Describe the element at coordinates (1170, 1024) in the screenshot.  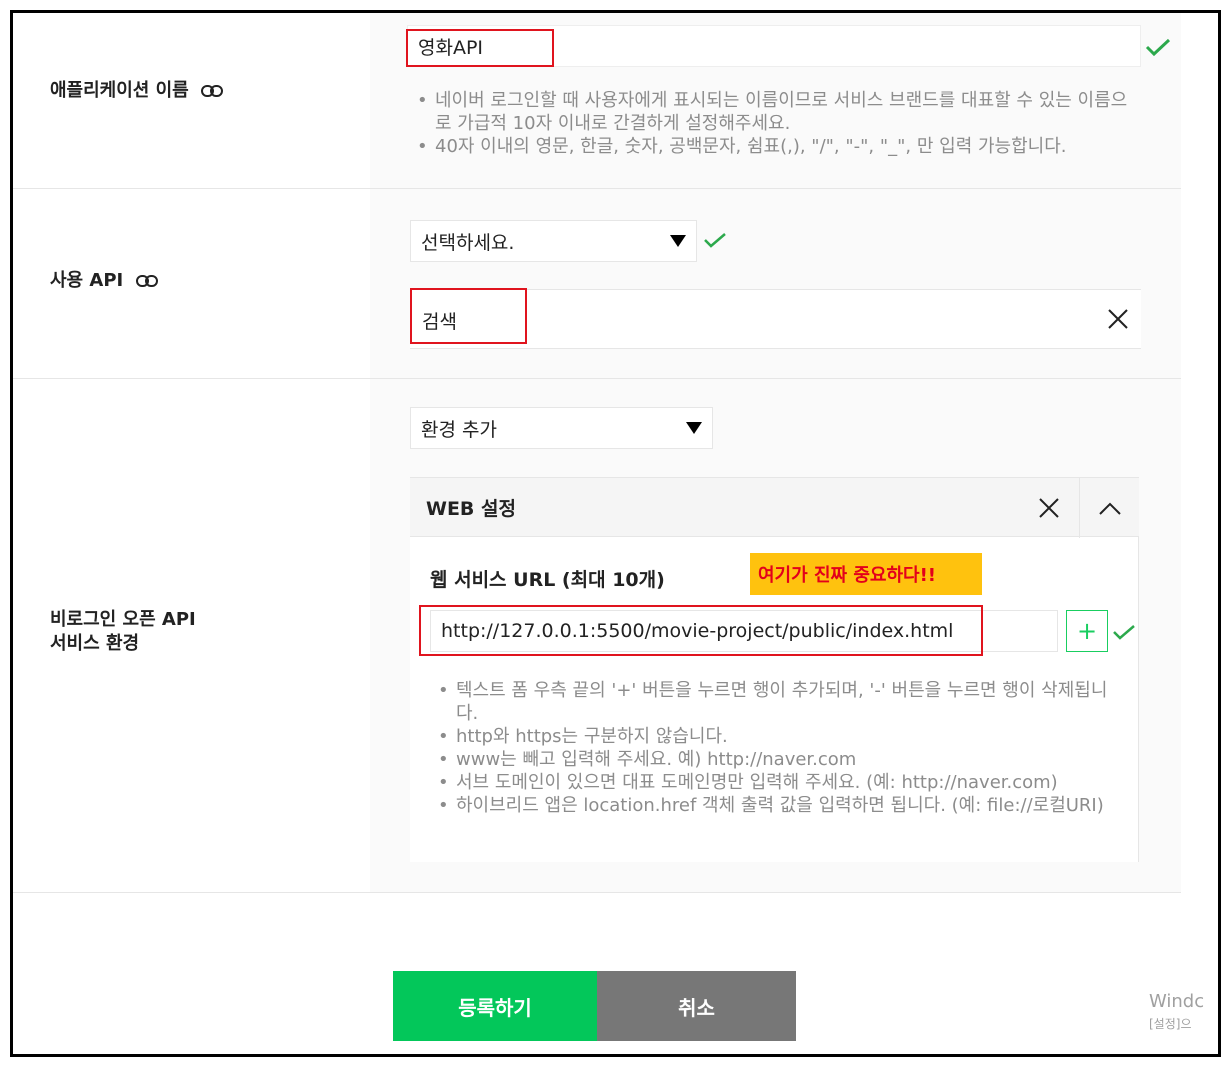
I see `windows-watermark-line2: [설정]으` at that location.